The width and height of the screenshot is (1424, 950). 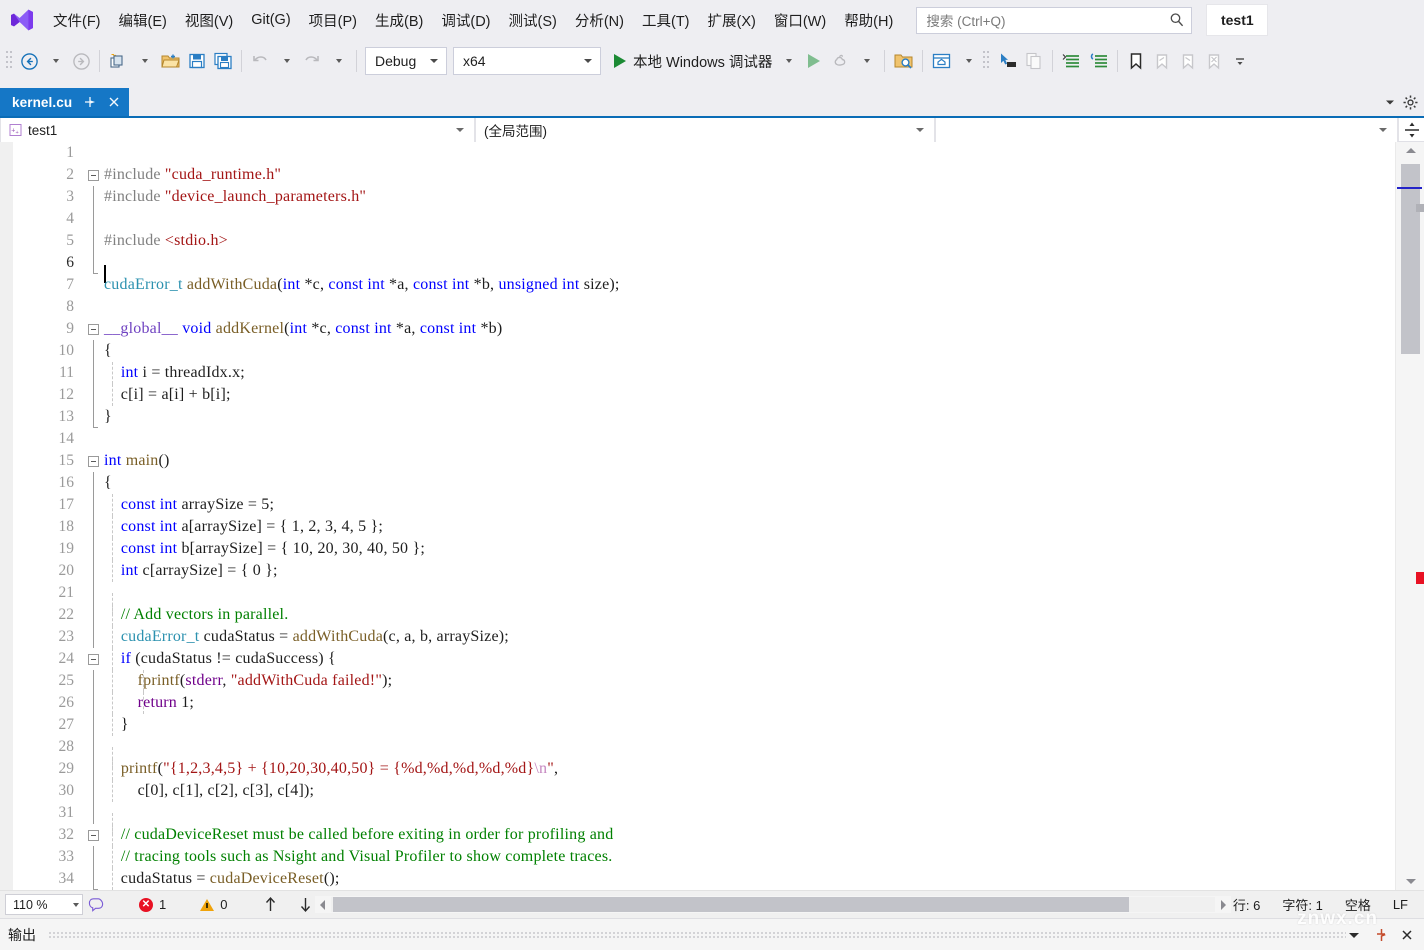 What do you see at coordinates (599, 20) in the screenshot?
I see `menu-item-8: 分析(N)` at bounding box center [599, 20].